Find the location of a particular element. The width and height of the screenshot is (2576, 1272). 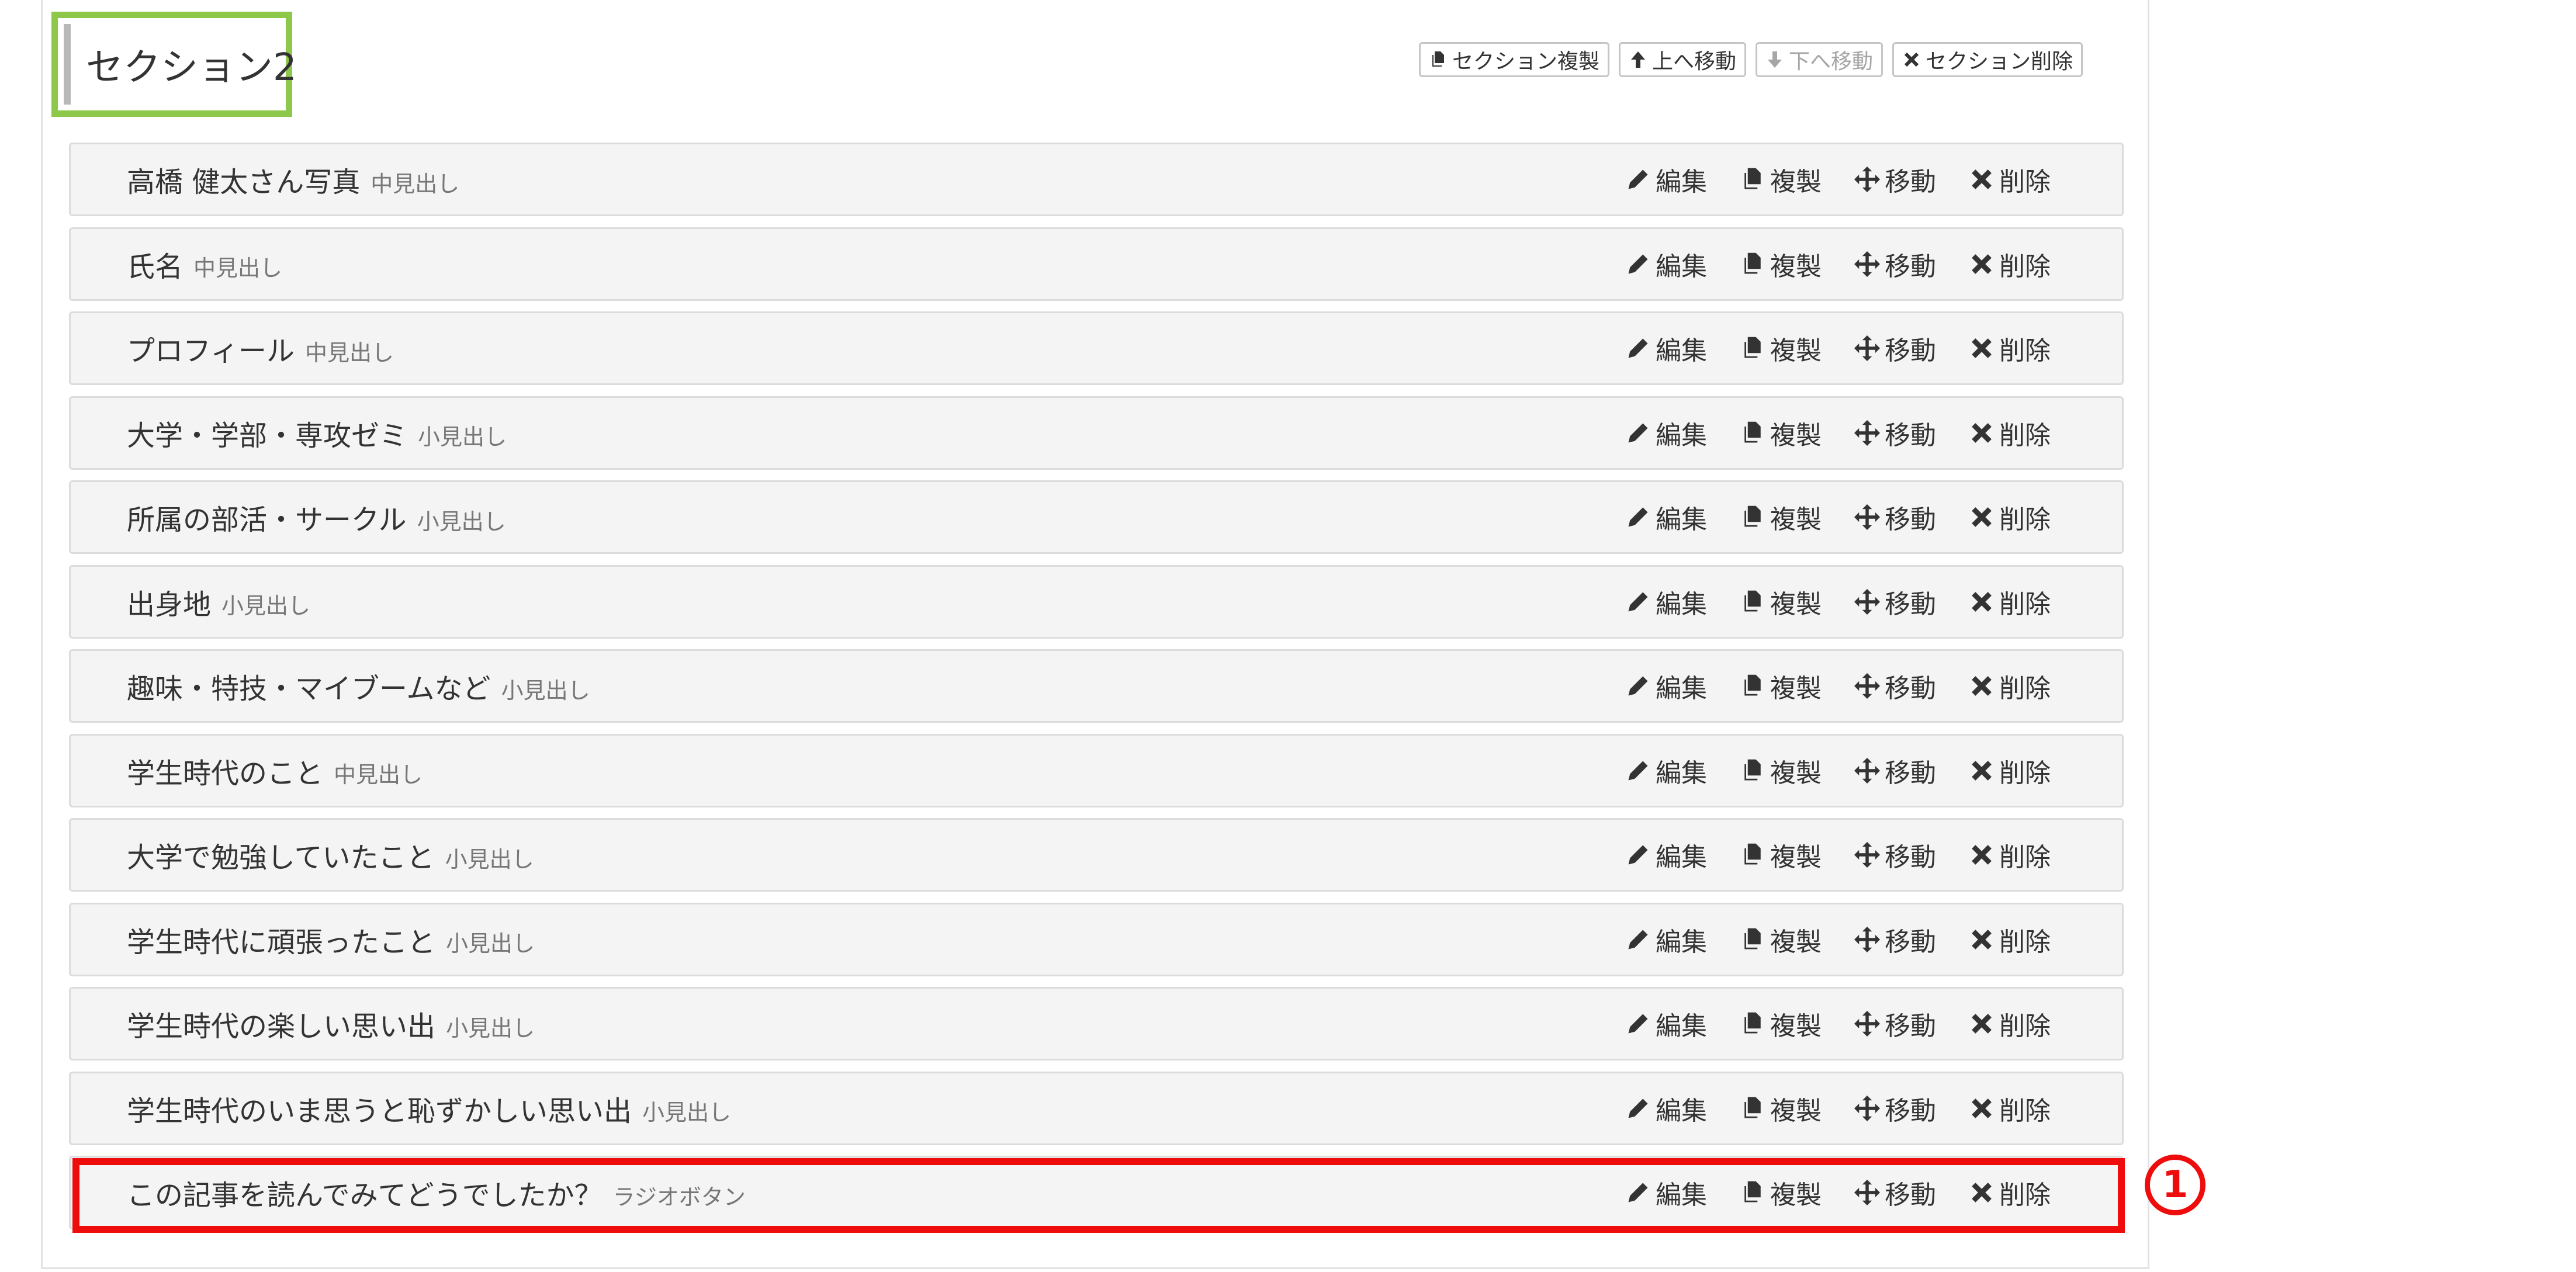

section-copy-button: セクション複製 is located at coordinates (1515, 59).